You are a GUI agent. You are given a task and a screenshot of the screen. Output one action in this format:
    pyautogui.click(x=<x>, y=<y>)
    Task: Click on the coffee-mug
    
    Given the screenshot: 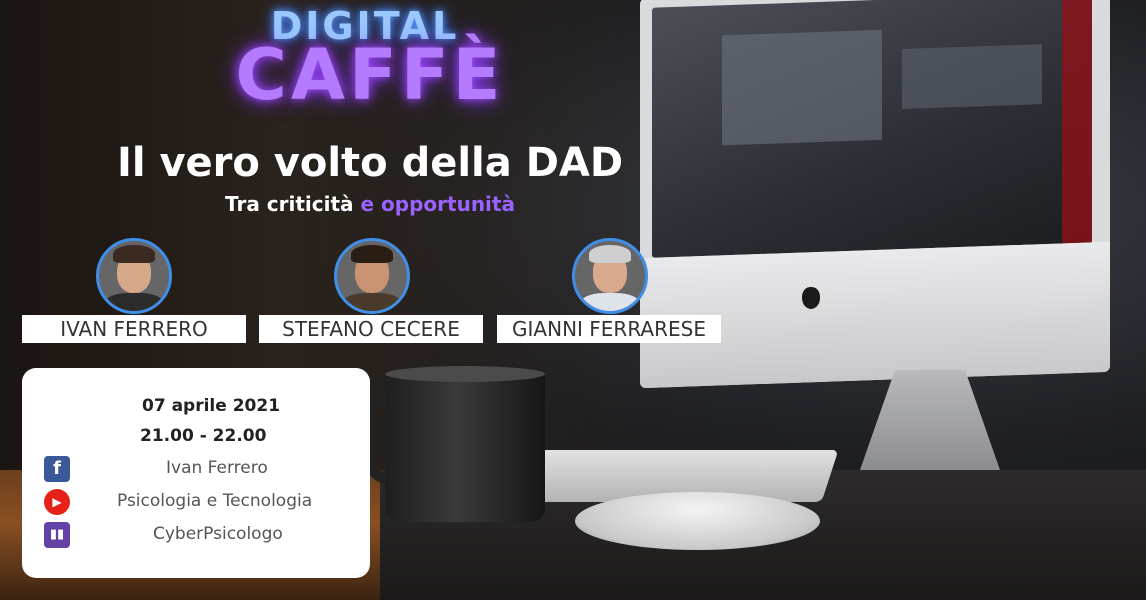 What is the action you would take?
    pyautogui.click(x=465, y=447)
    